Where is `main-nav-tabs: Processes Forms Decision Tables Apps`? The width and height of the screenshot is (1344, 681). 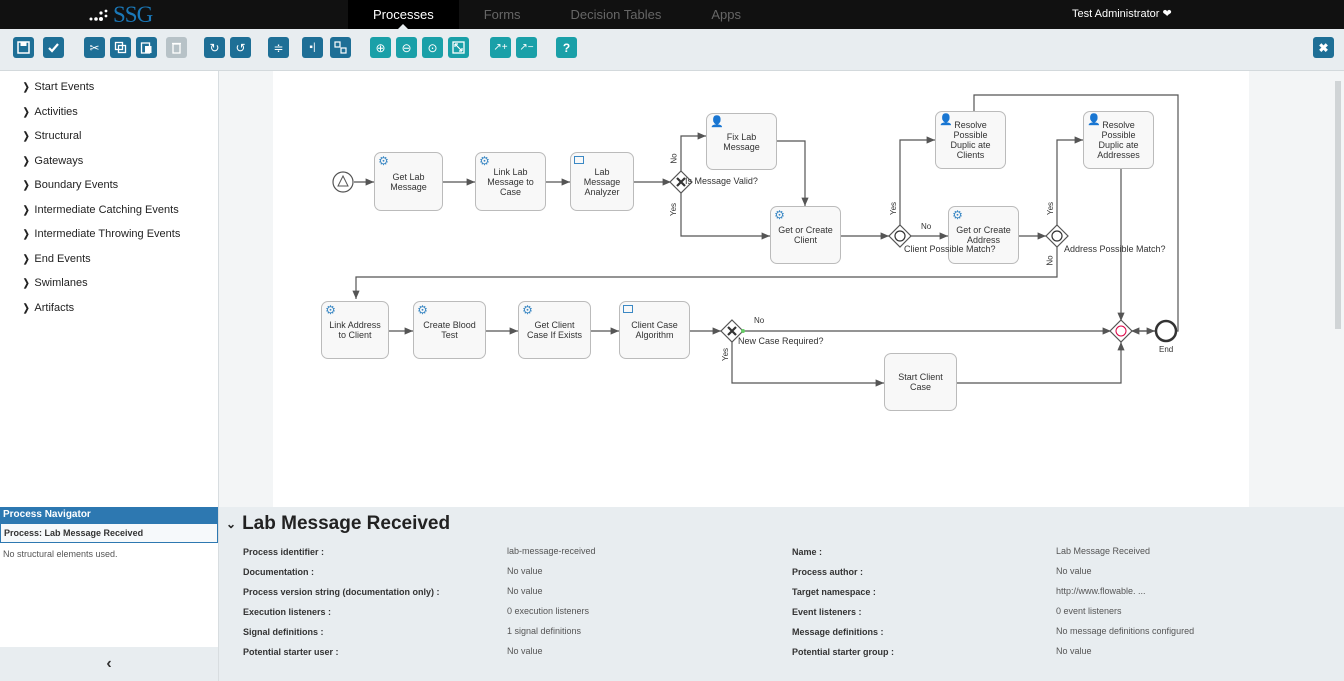
main-nav-tabs: Processes Forms Decision Tables Apps is located at coordinates (557, 15).